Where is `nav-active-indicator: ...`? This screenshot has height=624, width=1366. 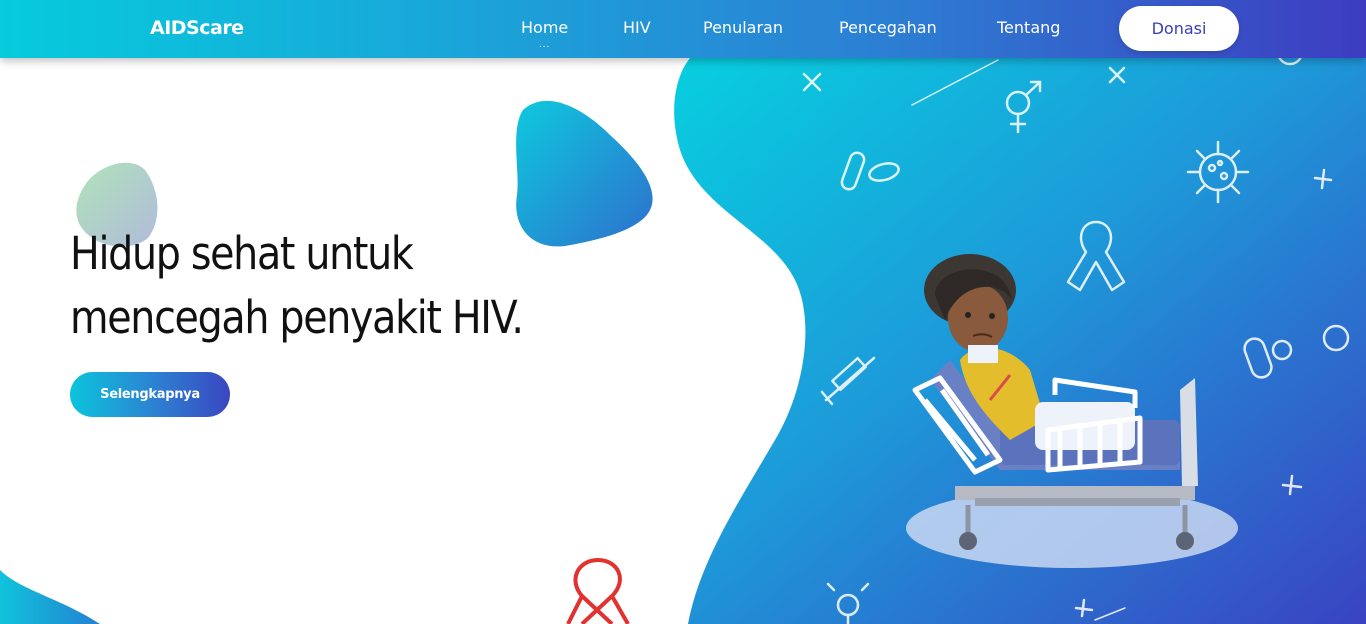 nav-active-indicator: ... is located at coordinates (545, 44).